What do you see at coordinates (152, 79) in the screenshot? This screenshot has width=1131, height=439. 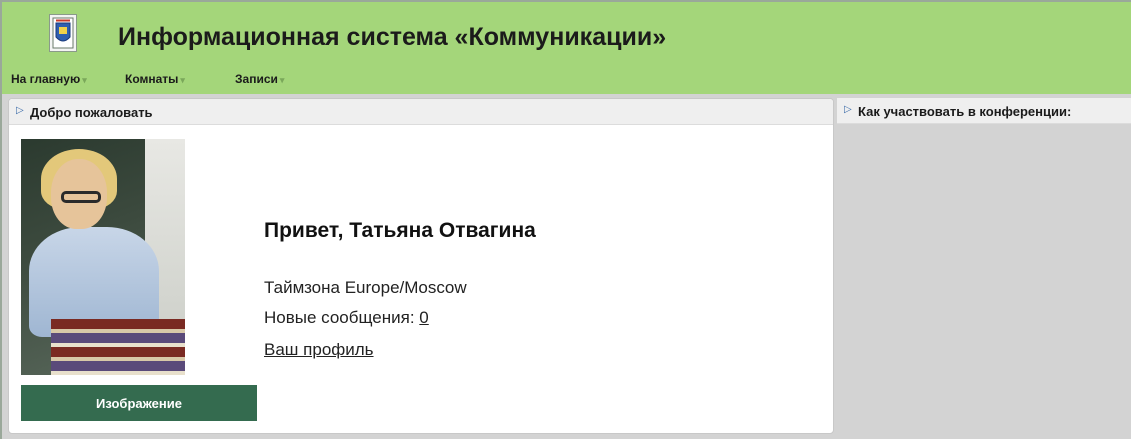 I see `nav-item-label: Комнаты` at bounding box center [152, 79].